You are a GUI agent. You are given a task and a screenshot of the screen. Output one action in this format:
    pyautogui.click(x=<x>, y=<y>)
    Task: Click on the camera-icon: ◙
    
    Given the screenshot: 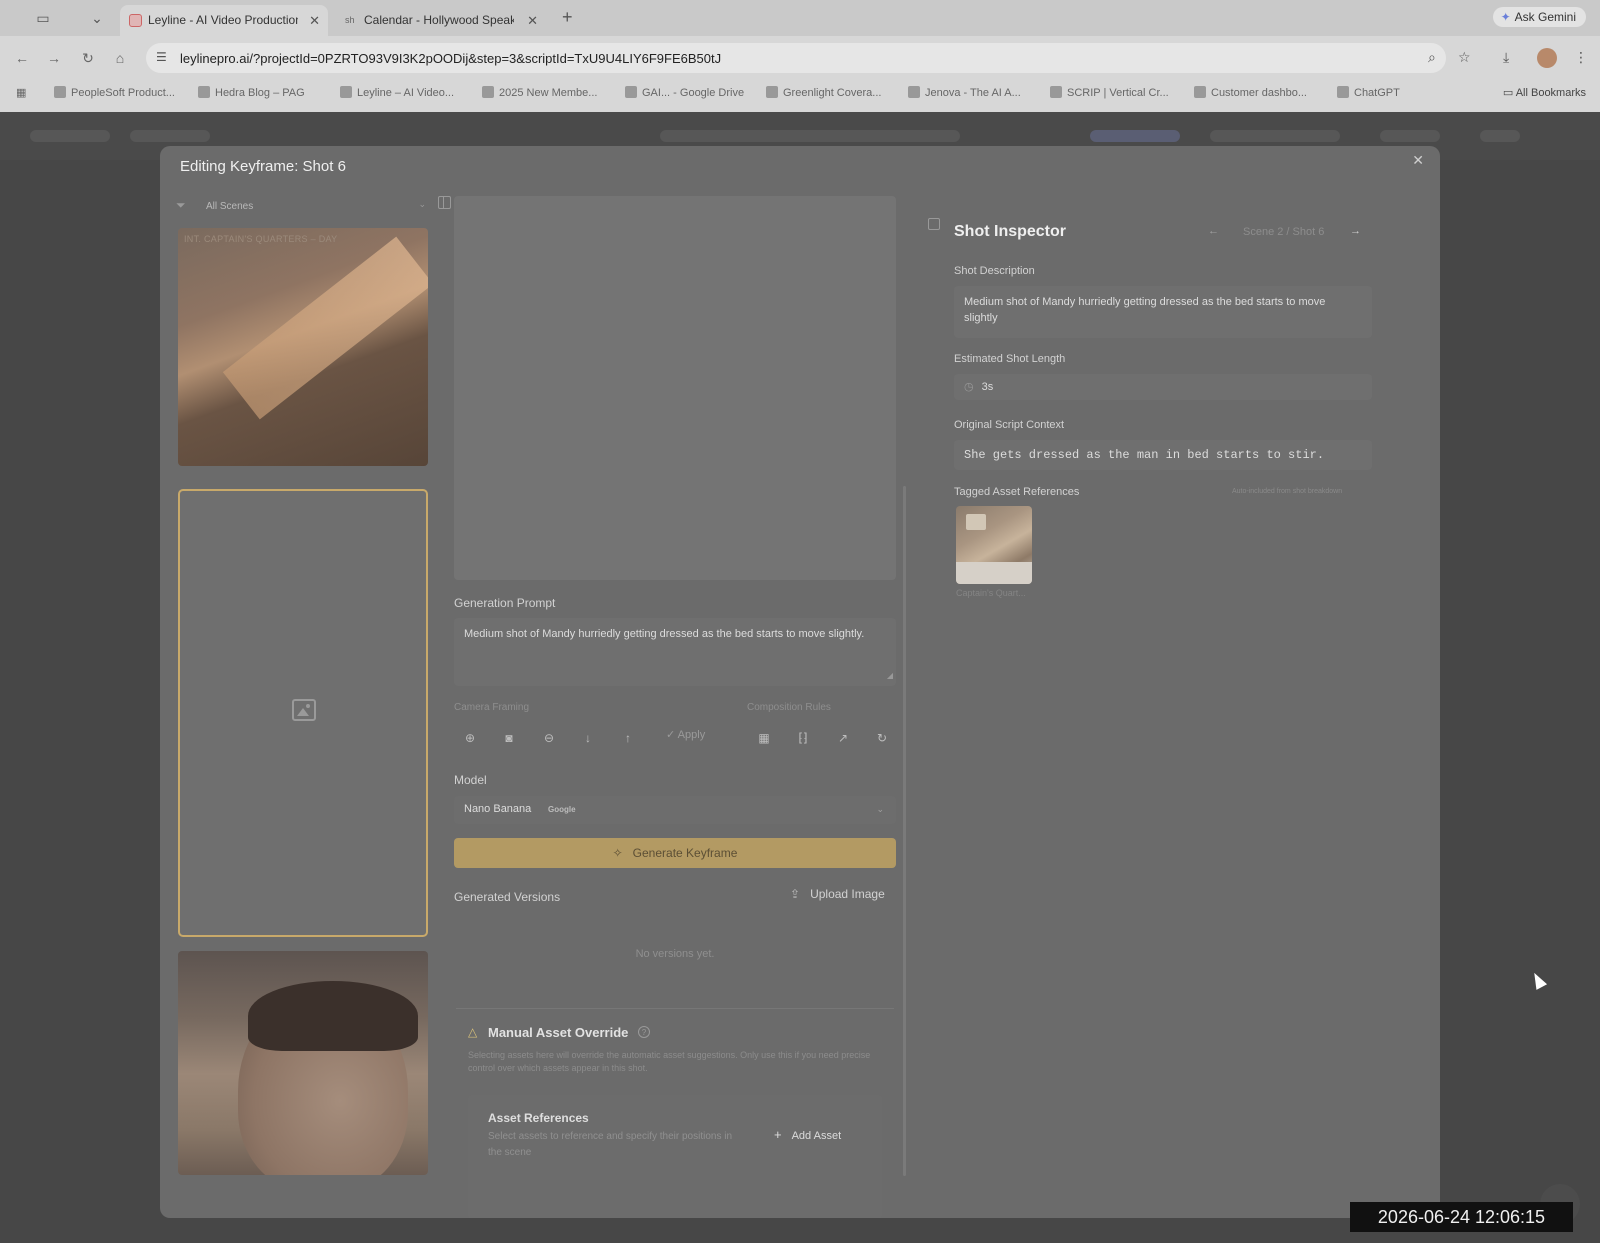 What is the action you would take?
    pyautogui.click(x=509, y=738)
    